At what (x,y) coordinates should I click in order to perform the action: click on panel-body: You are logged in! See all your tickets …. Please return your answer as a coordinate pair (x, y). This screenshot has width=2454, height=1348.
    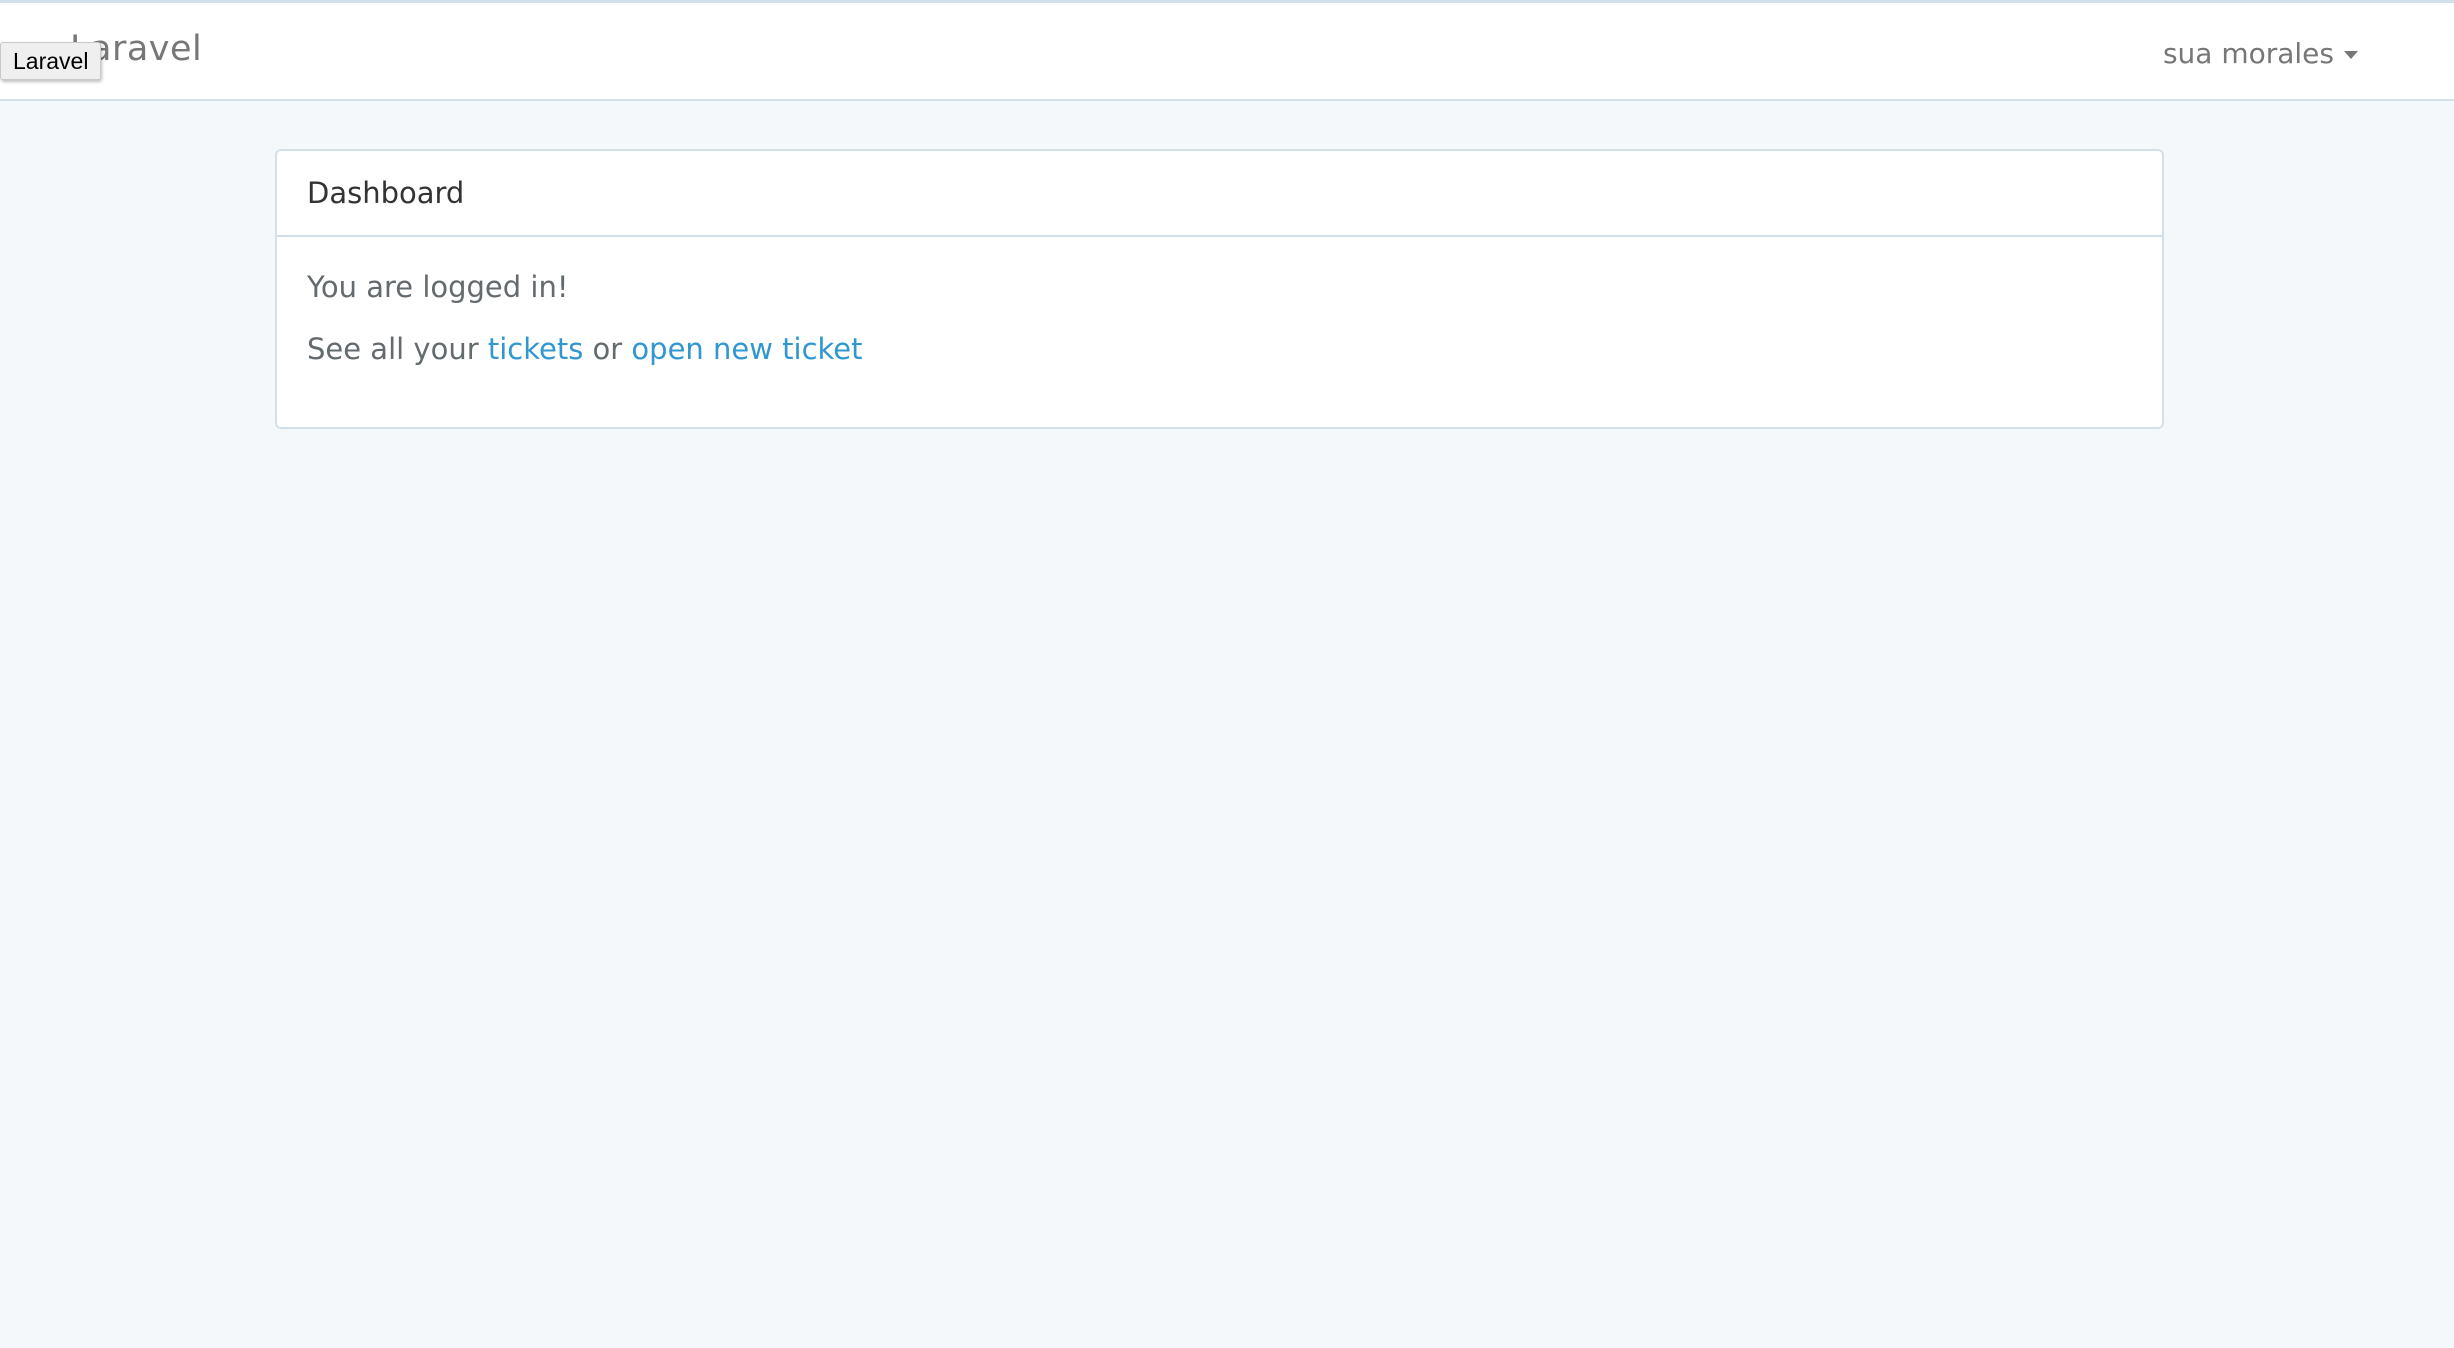
    Looking at the image, I should click on (1219, 301).